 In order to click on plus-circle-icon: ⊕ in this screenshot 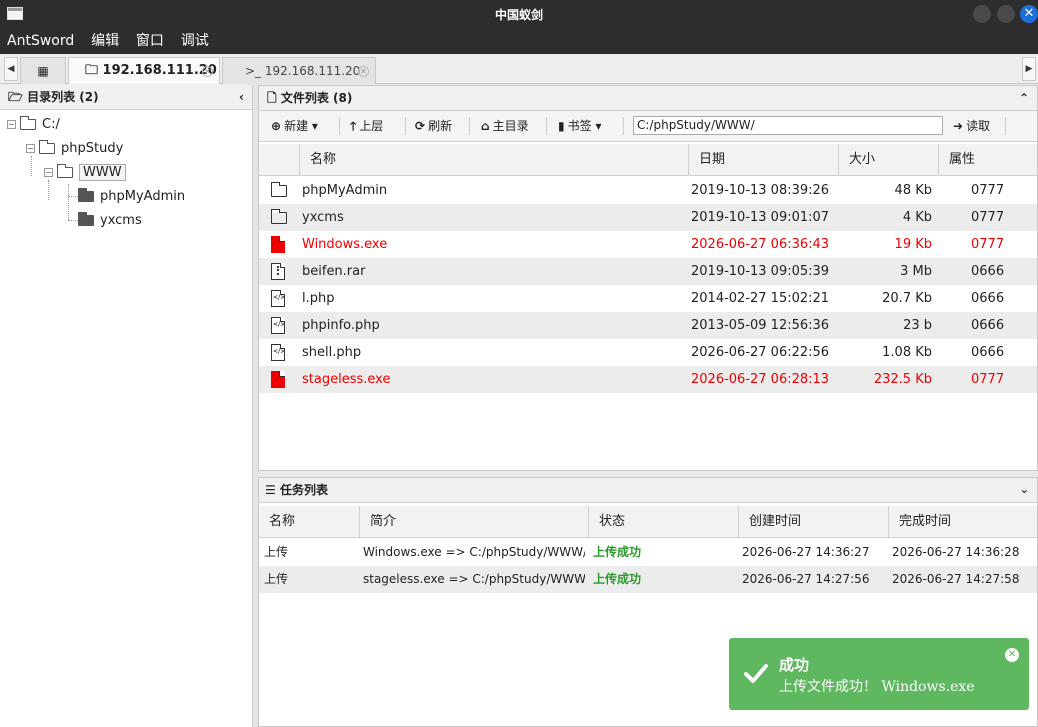, I will do `click(276, 126)`.